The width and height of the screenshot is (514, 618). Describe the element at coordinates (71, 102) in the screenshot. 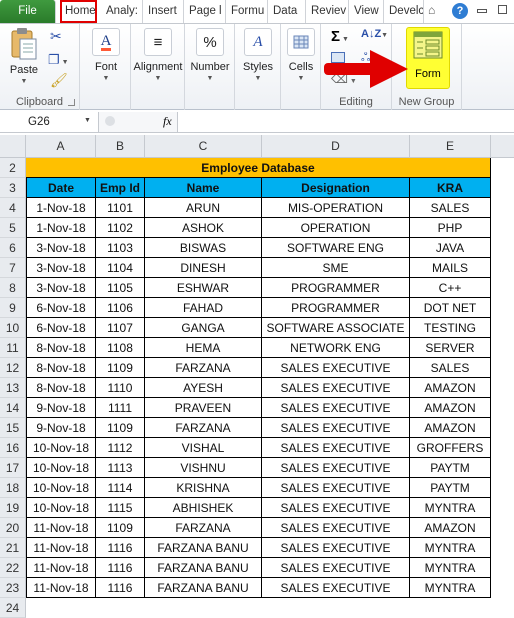

I see `dialog-launcher-icon` at that location.